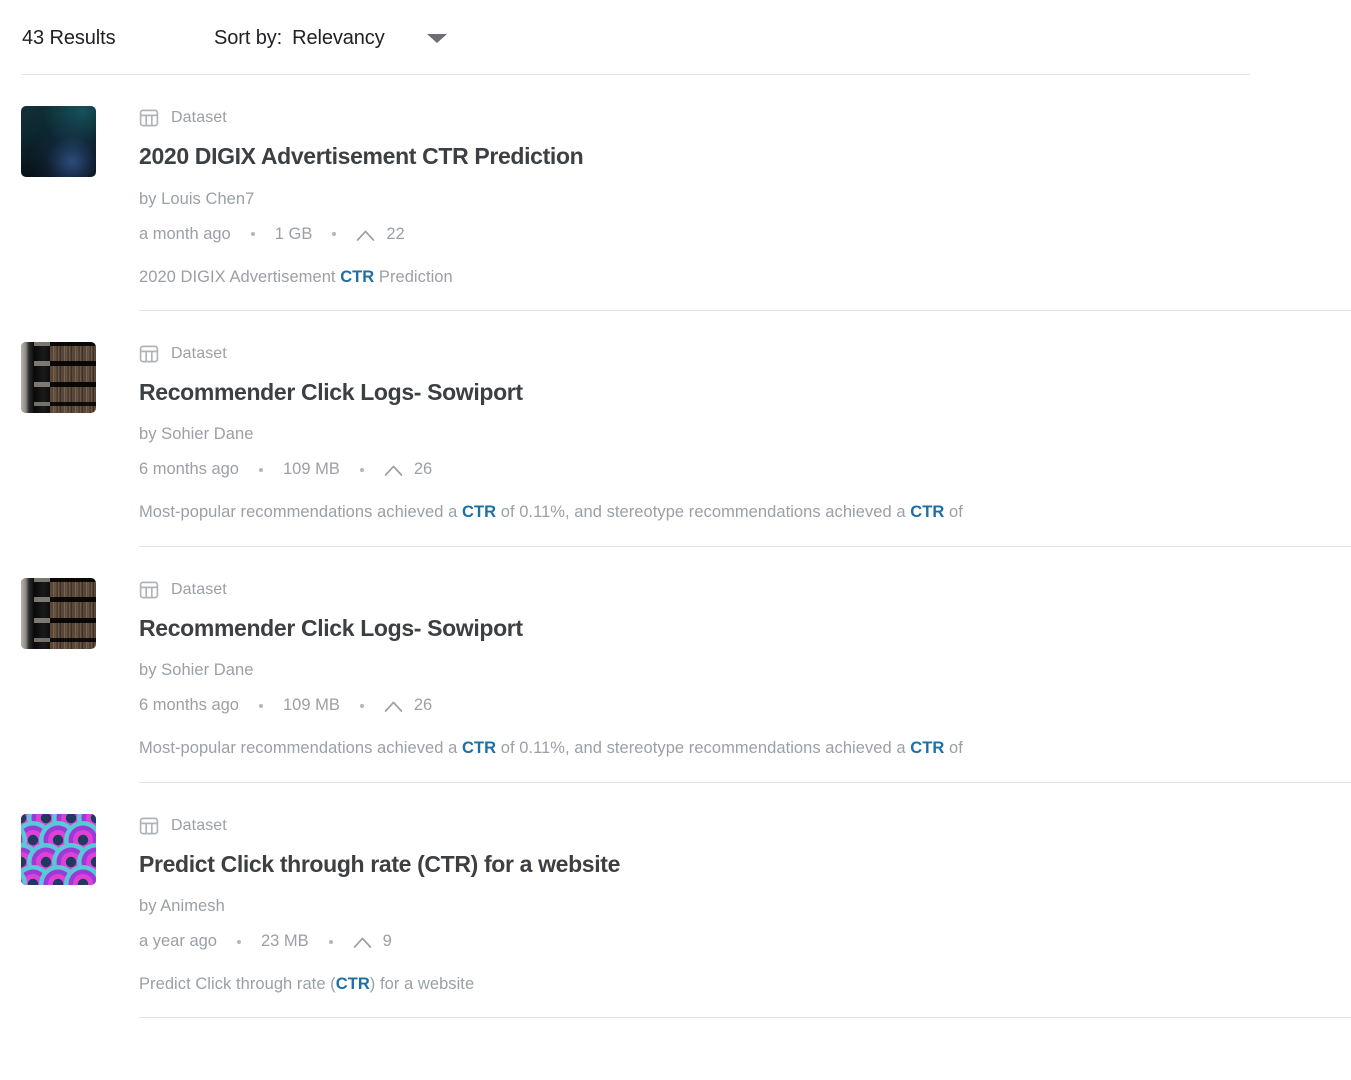 This screenshot has width=1351, height=1080. I want to click on result-updated: a month ago, so click(185, 233).